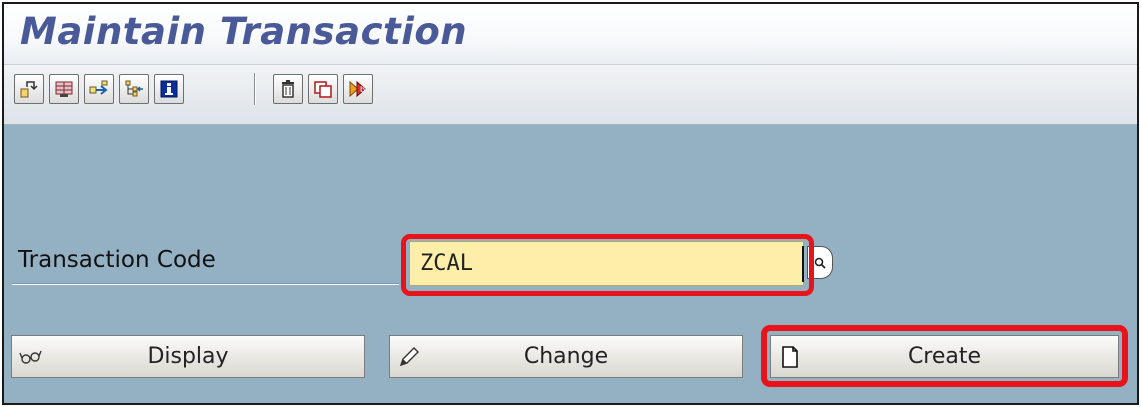 This screenshot has width=1141, height=407. Describe the element at coordinates (820, 263) in the screenshot. I see `search-icon` at that location.